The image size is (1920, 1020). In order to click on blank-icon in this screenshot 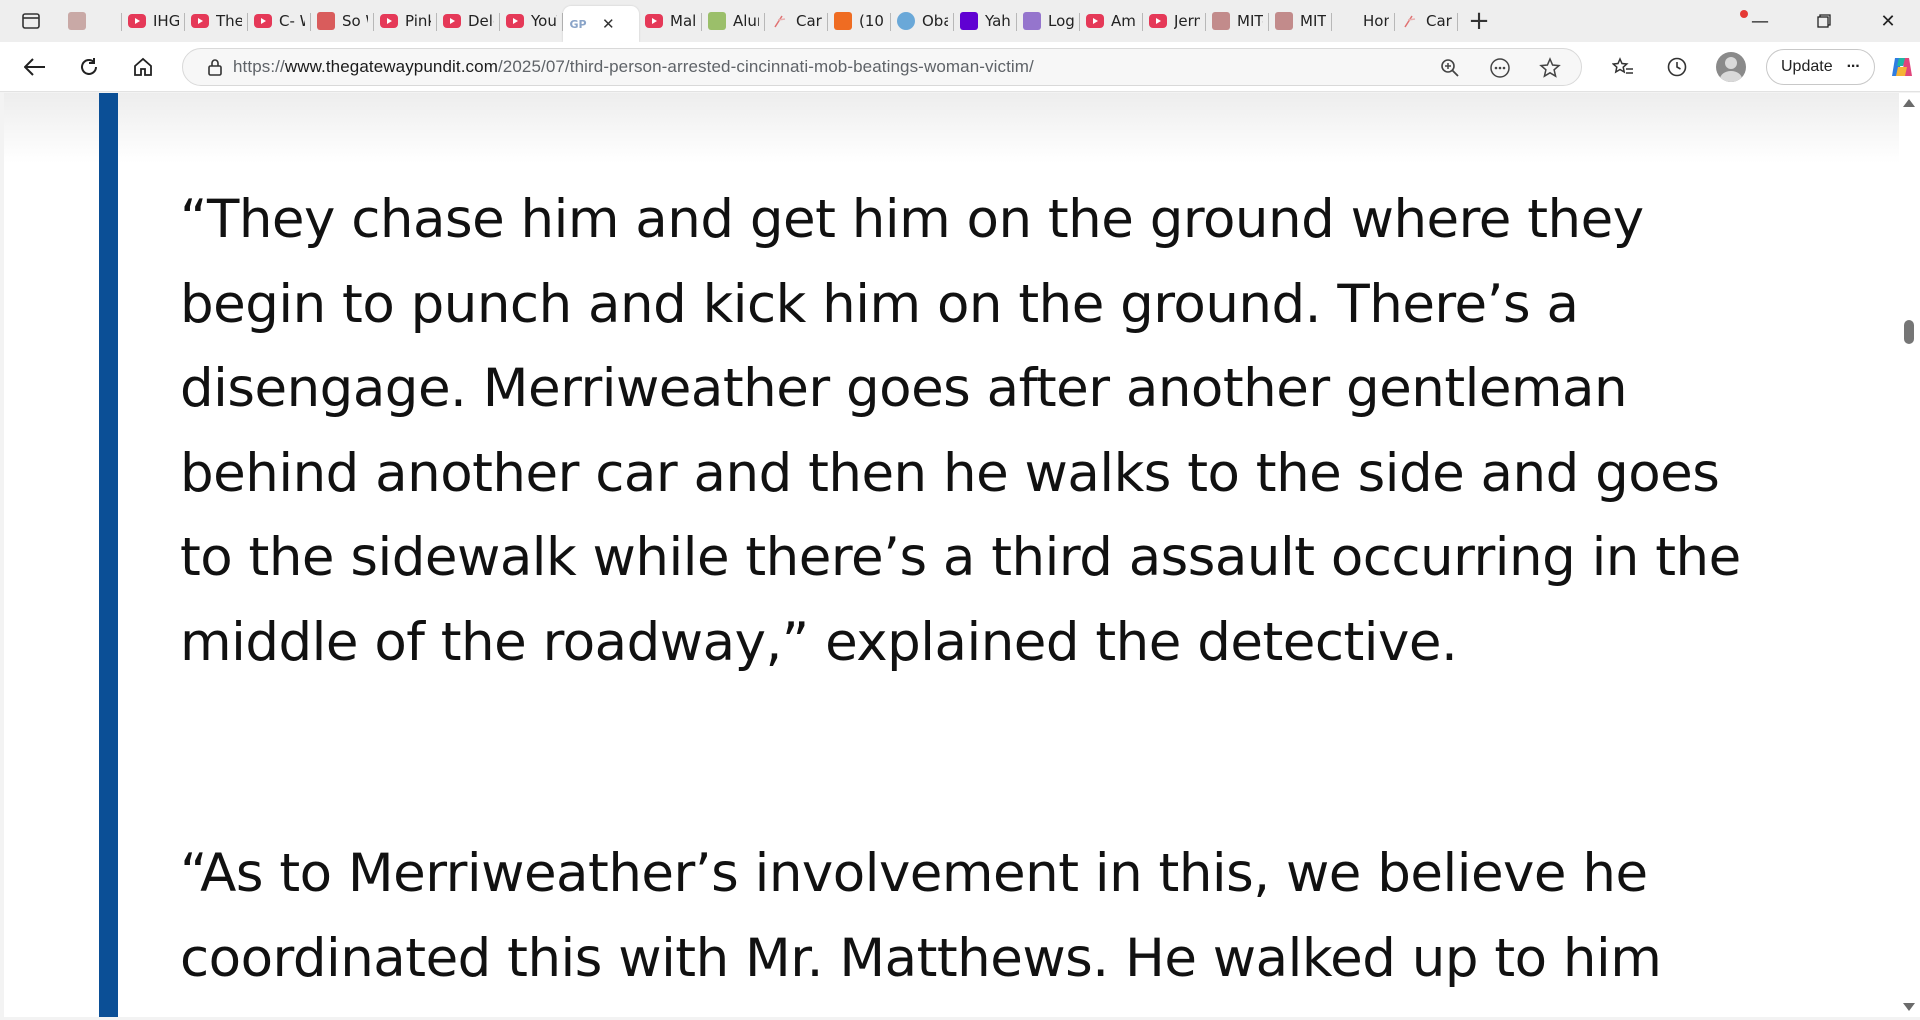, I will do `click(1347, 21)`.